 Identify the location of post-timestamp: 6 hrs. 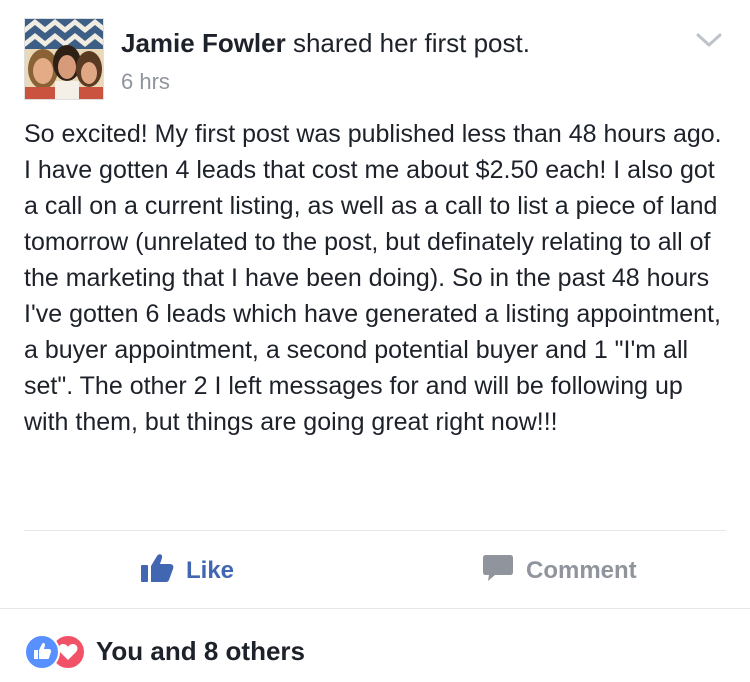
(145, 82).